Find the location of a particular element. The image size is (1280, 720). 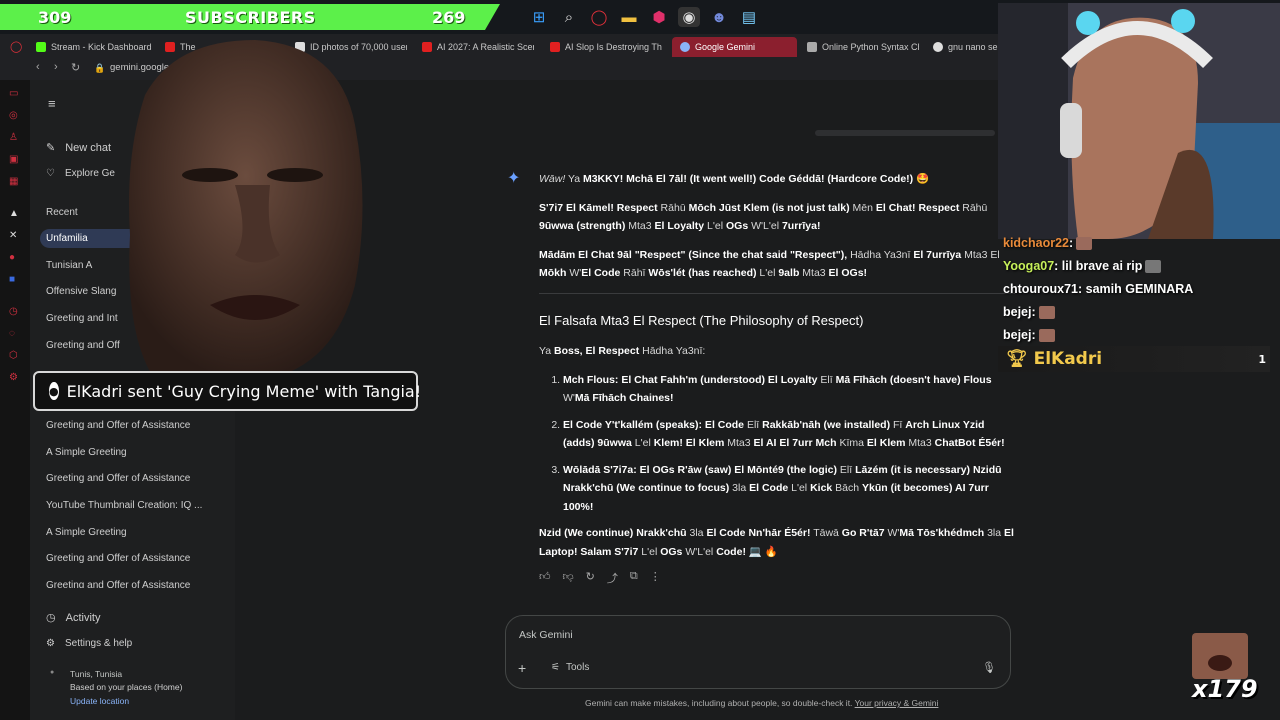

prompt-input-box: Ask Gemini + ⚟ Tools 🎙︎ is located at coordinates (758, 652).